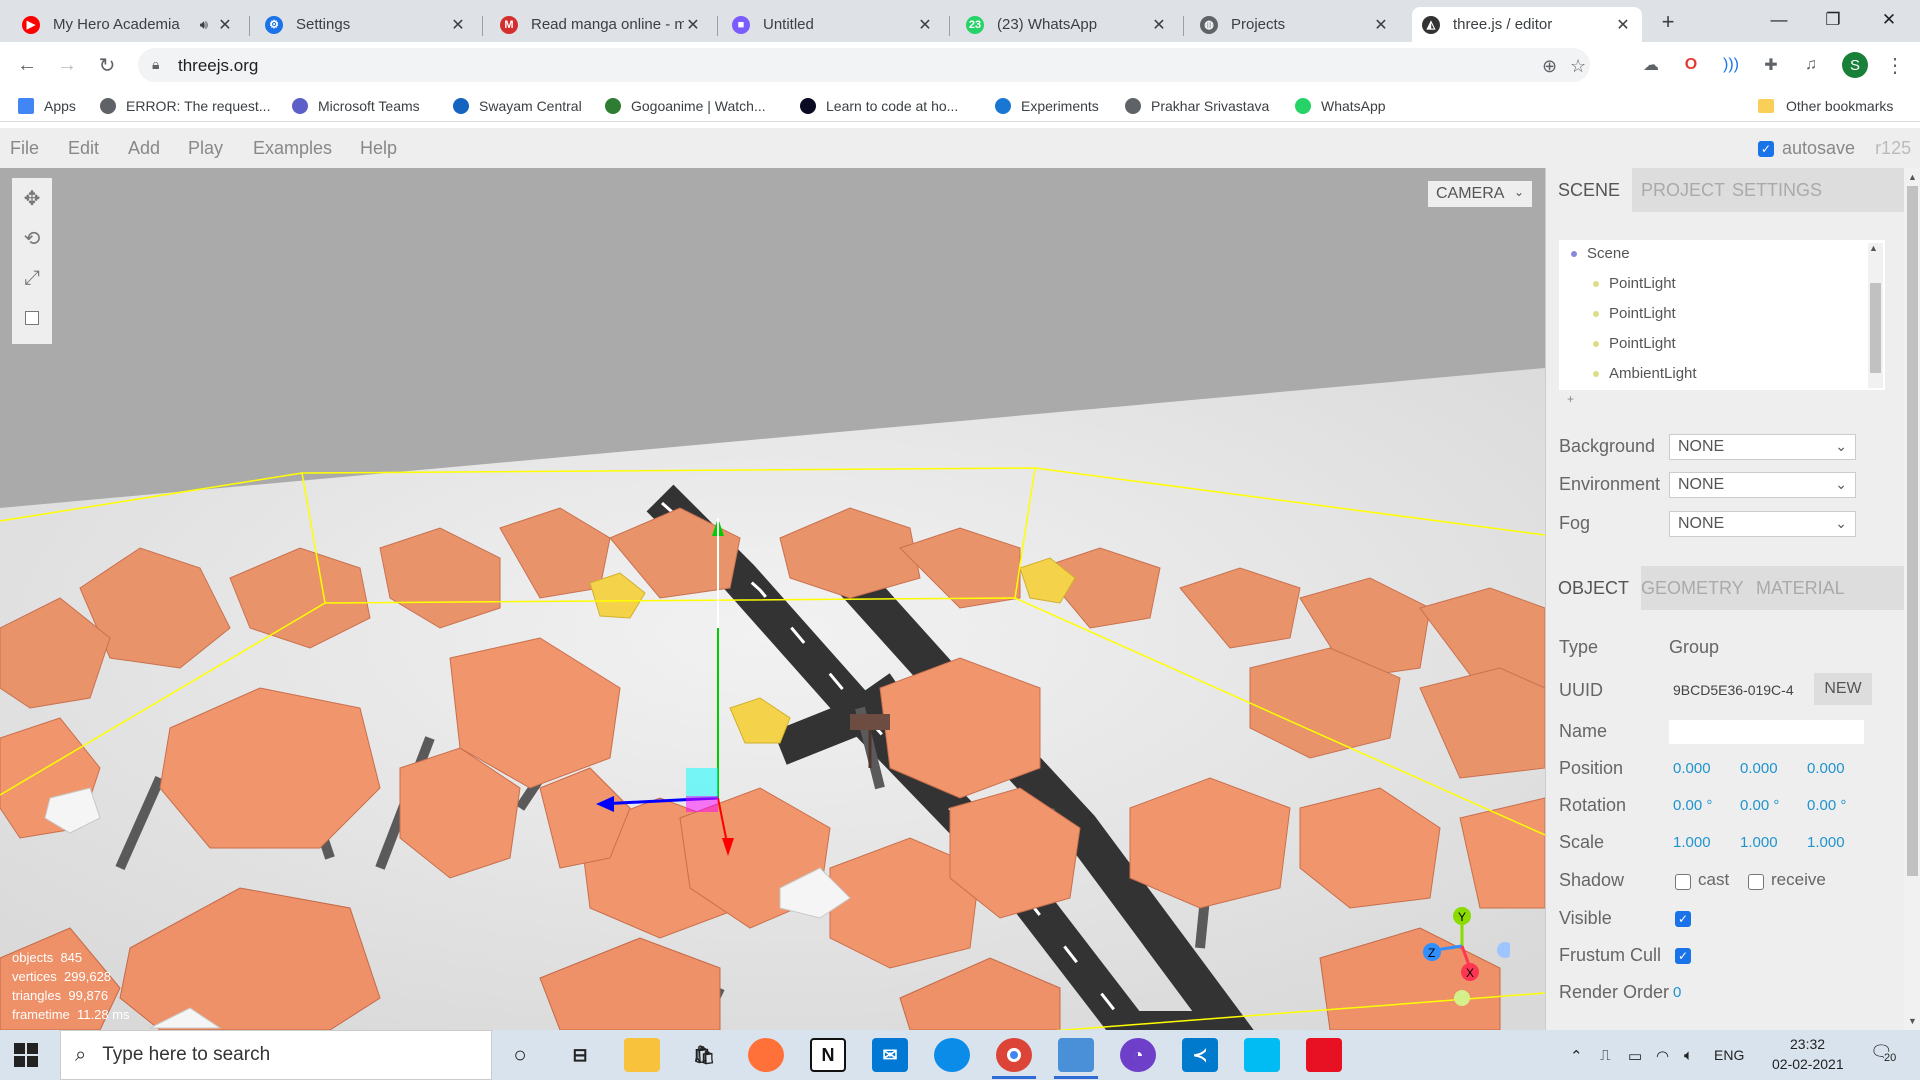 This screenshot has height=1080, width=1920. I want to click on tab-scene: SCENE, so click(1589, 190).